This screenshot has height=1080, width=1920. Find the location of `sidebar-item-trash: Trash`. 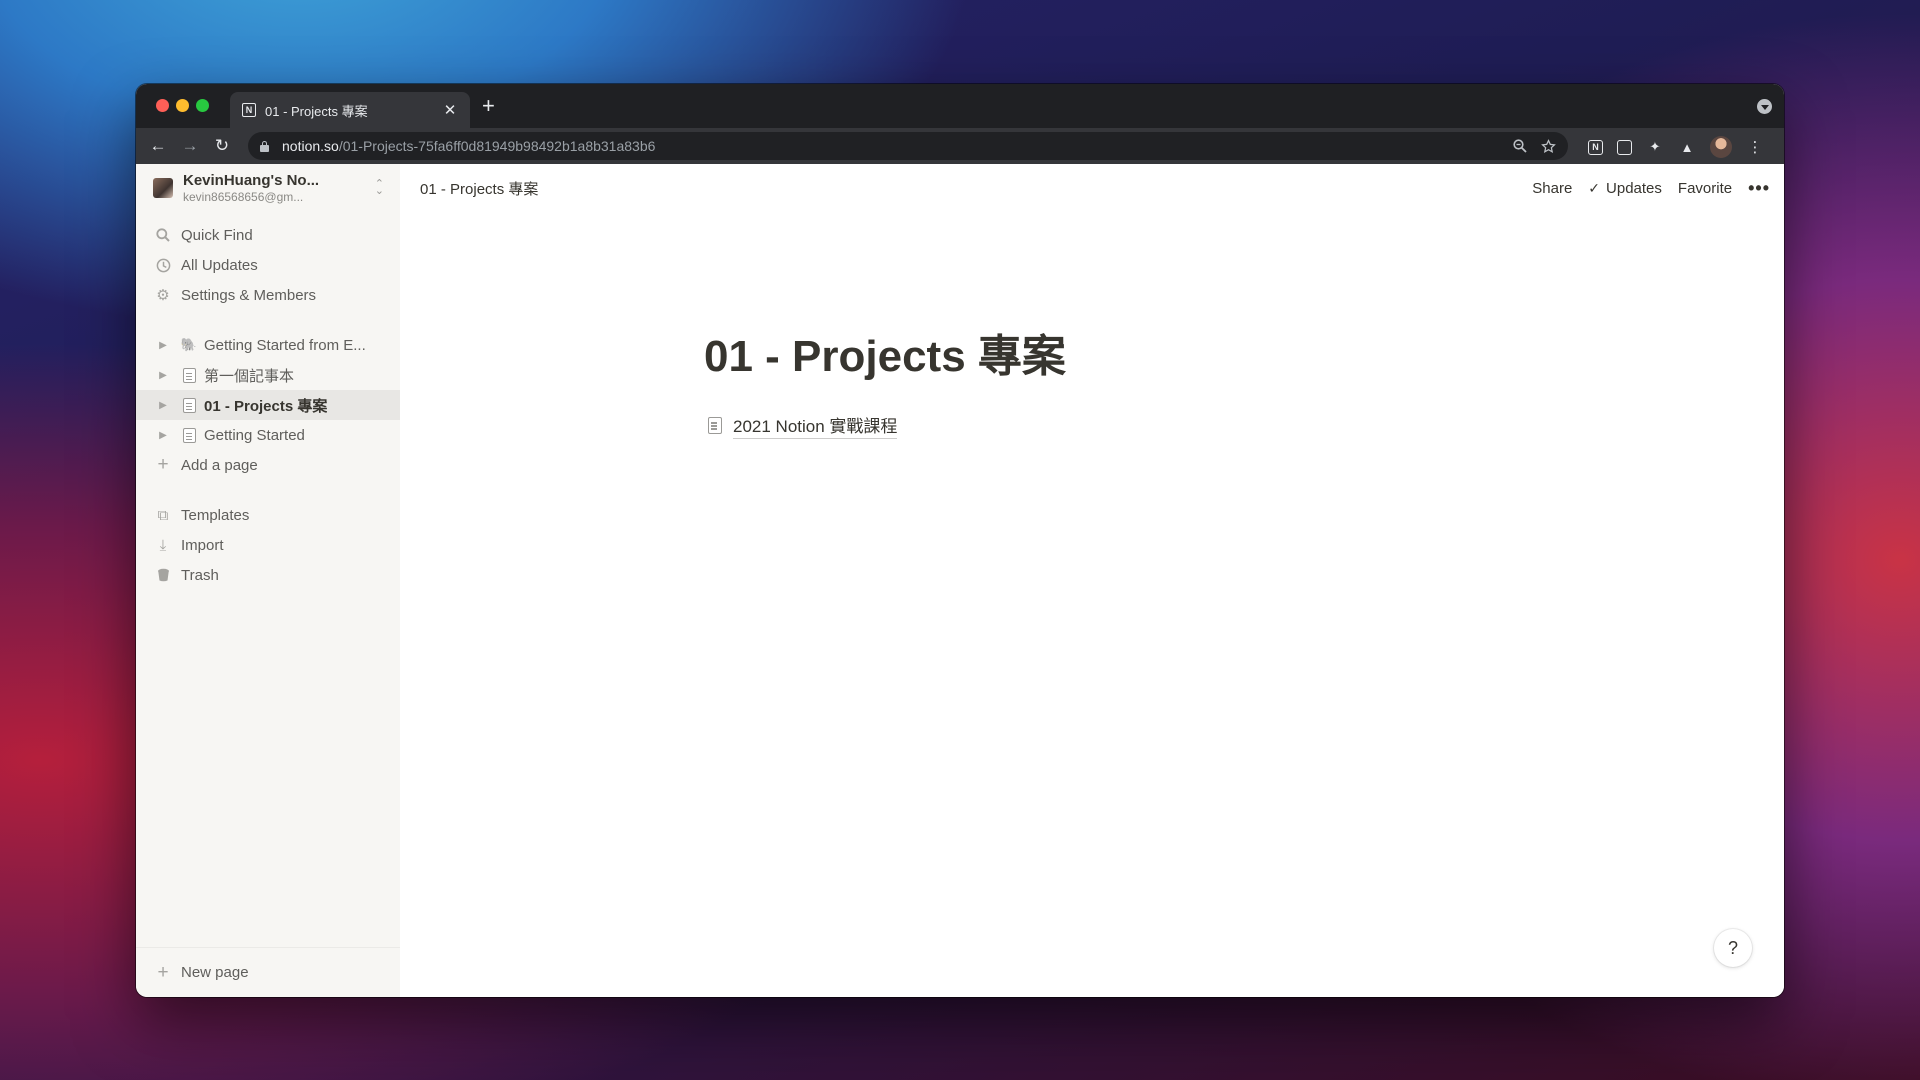

sidebar-item-trash: Trash is located at coordinates (268, 575).